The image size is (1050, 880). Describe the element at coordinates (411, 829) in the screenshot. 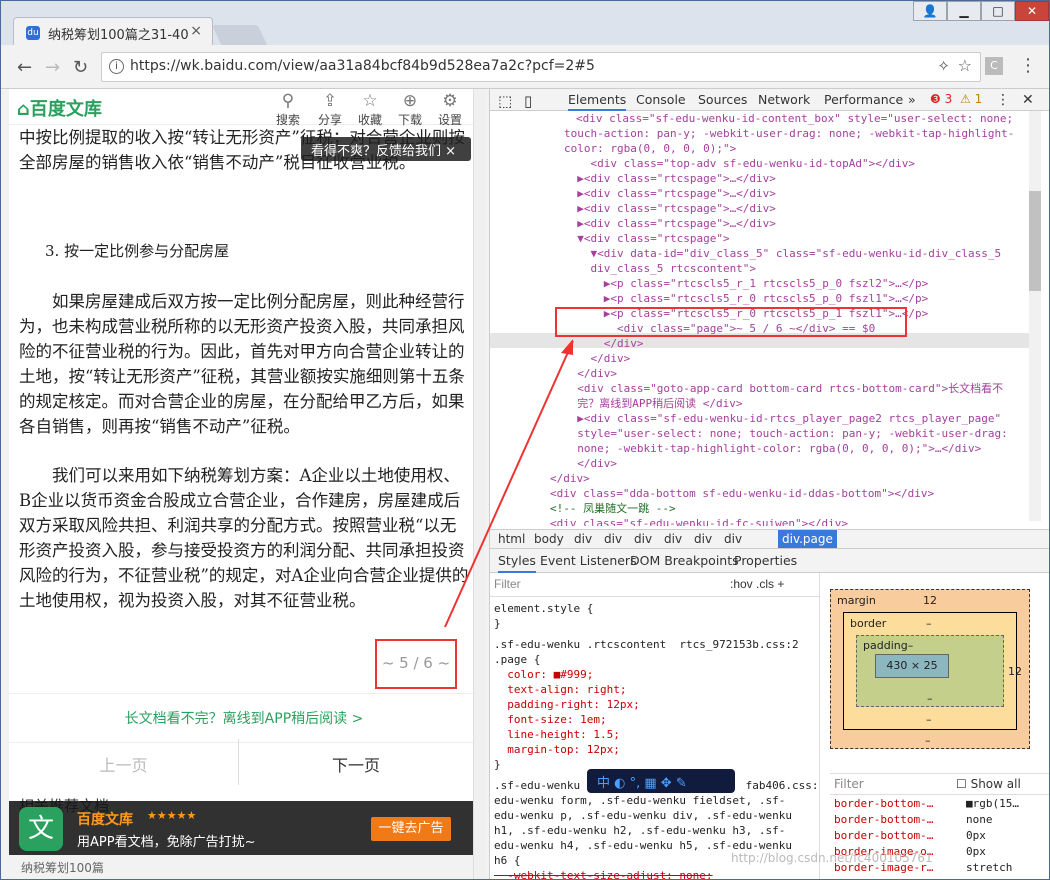

I see `remove-ads-button: 一键去广告` at that location.